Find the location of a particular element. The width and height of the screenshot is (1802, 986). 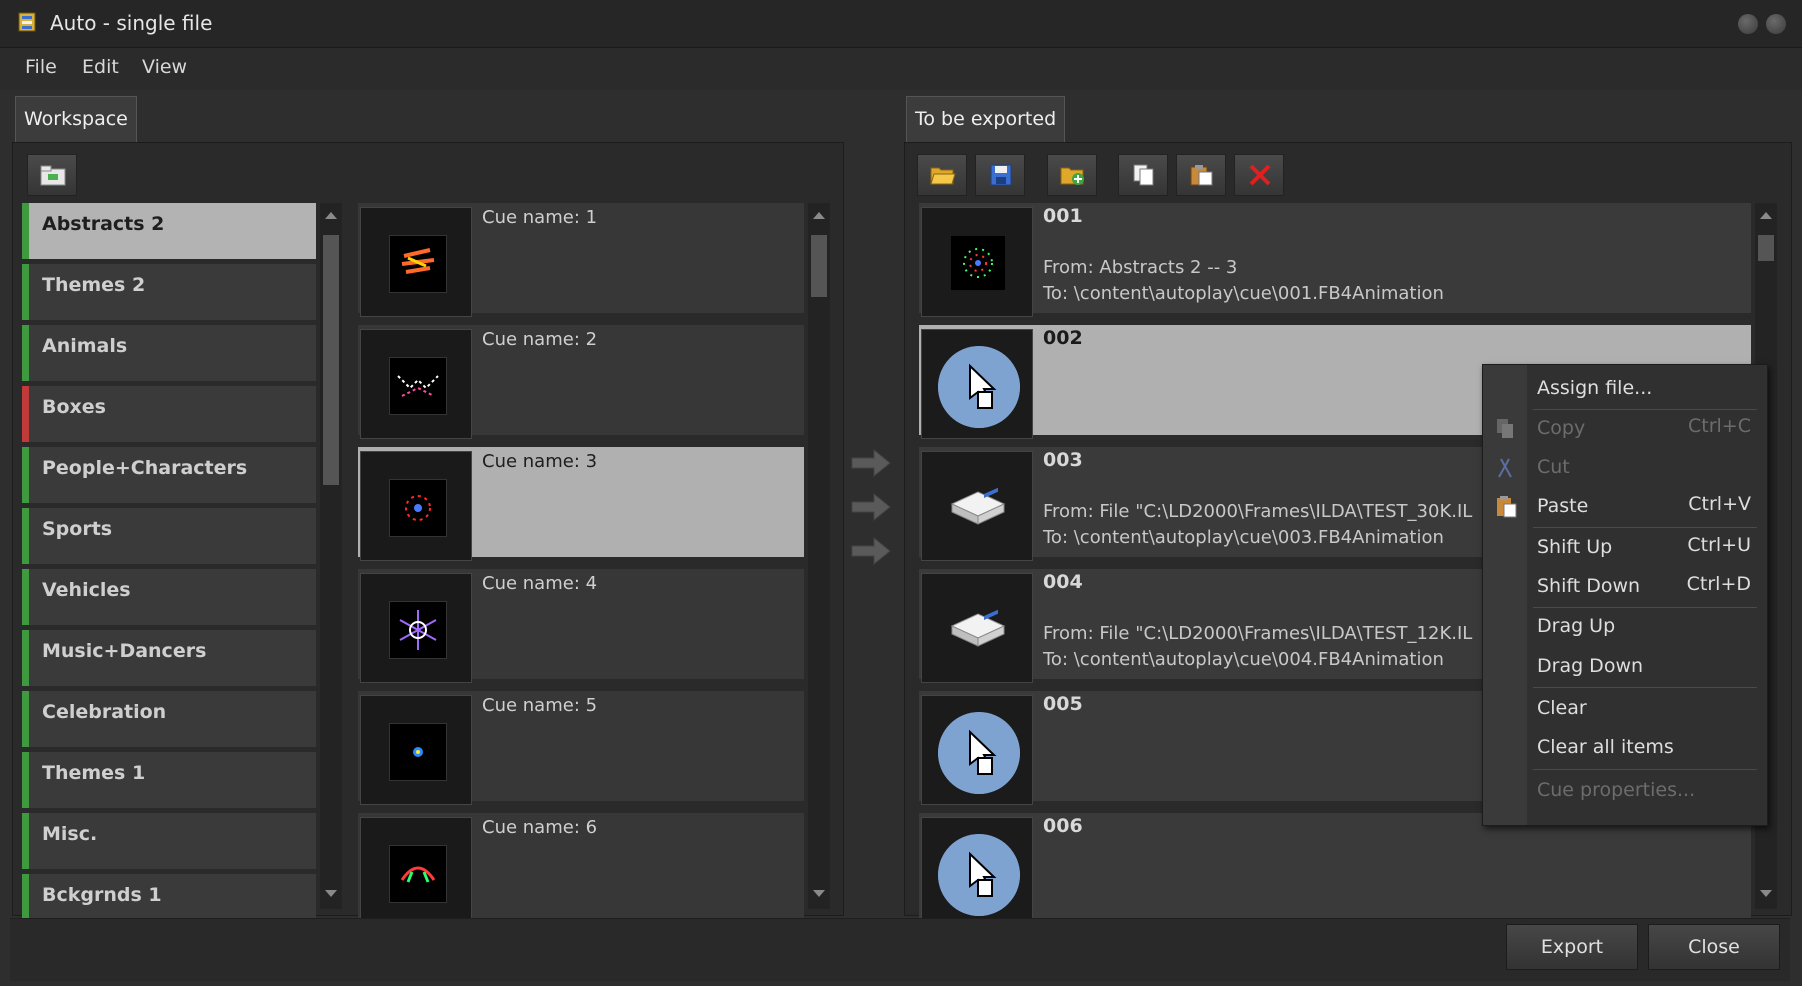

folder-add-icon is located at coordinates (1072, 176).